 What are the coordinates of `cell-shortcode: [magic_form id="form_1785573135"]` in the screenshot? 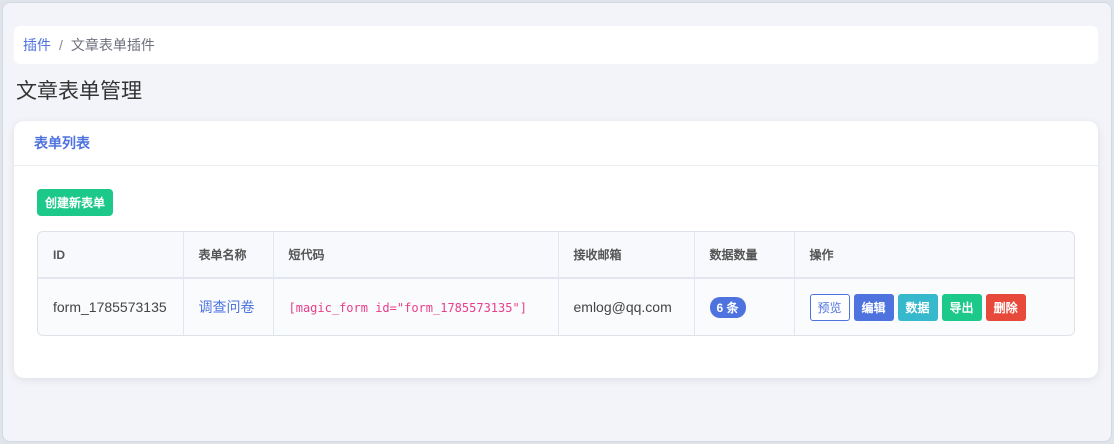 It's located at (416, 306).